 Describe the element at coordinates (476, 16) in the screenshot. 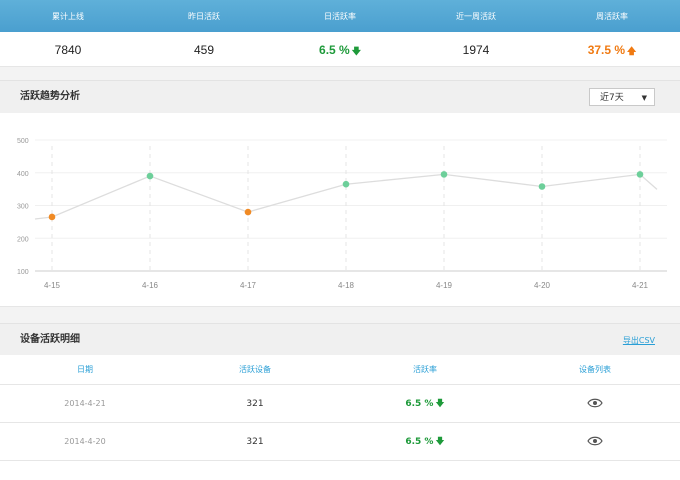

I see `stat-header-week-active: 近一周活跃` at that location.